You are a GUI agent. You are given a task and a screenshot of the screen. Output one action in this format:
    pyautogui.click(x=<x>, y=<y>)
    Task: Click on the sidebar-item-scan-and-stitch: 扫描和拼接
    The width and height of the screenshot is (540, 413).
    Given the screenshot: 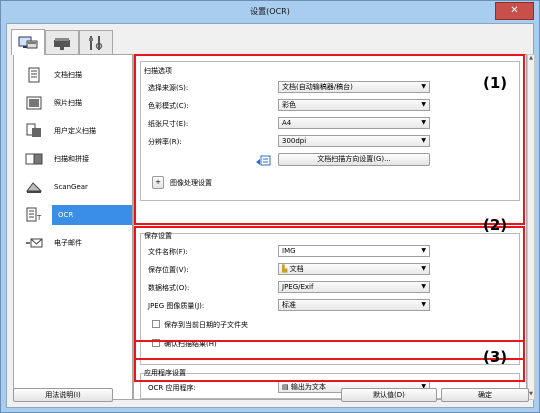 What is the action you would take?
    pyautogui.click(x=75, y=159)
    